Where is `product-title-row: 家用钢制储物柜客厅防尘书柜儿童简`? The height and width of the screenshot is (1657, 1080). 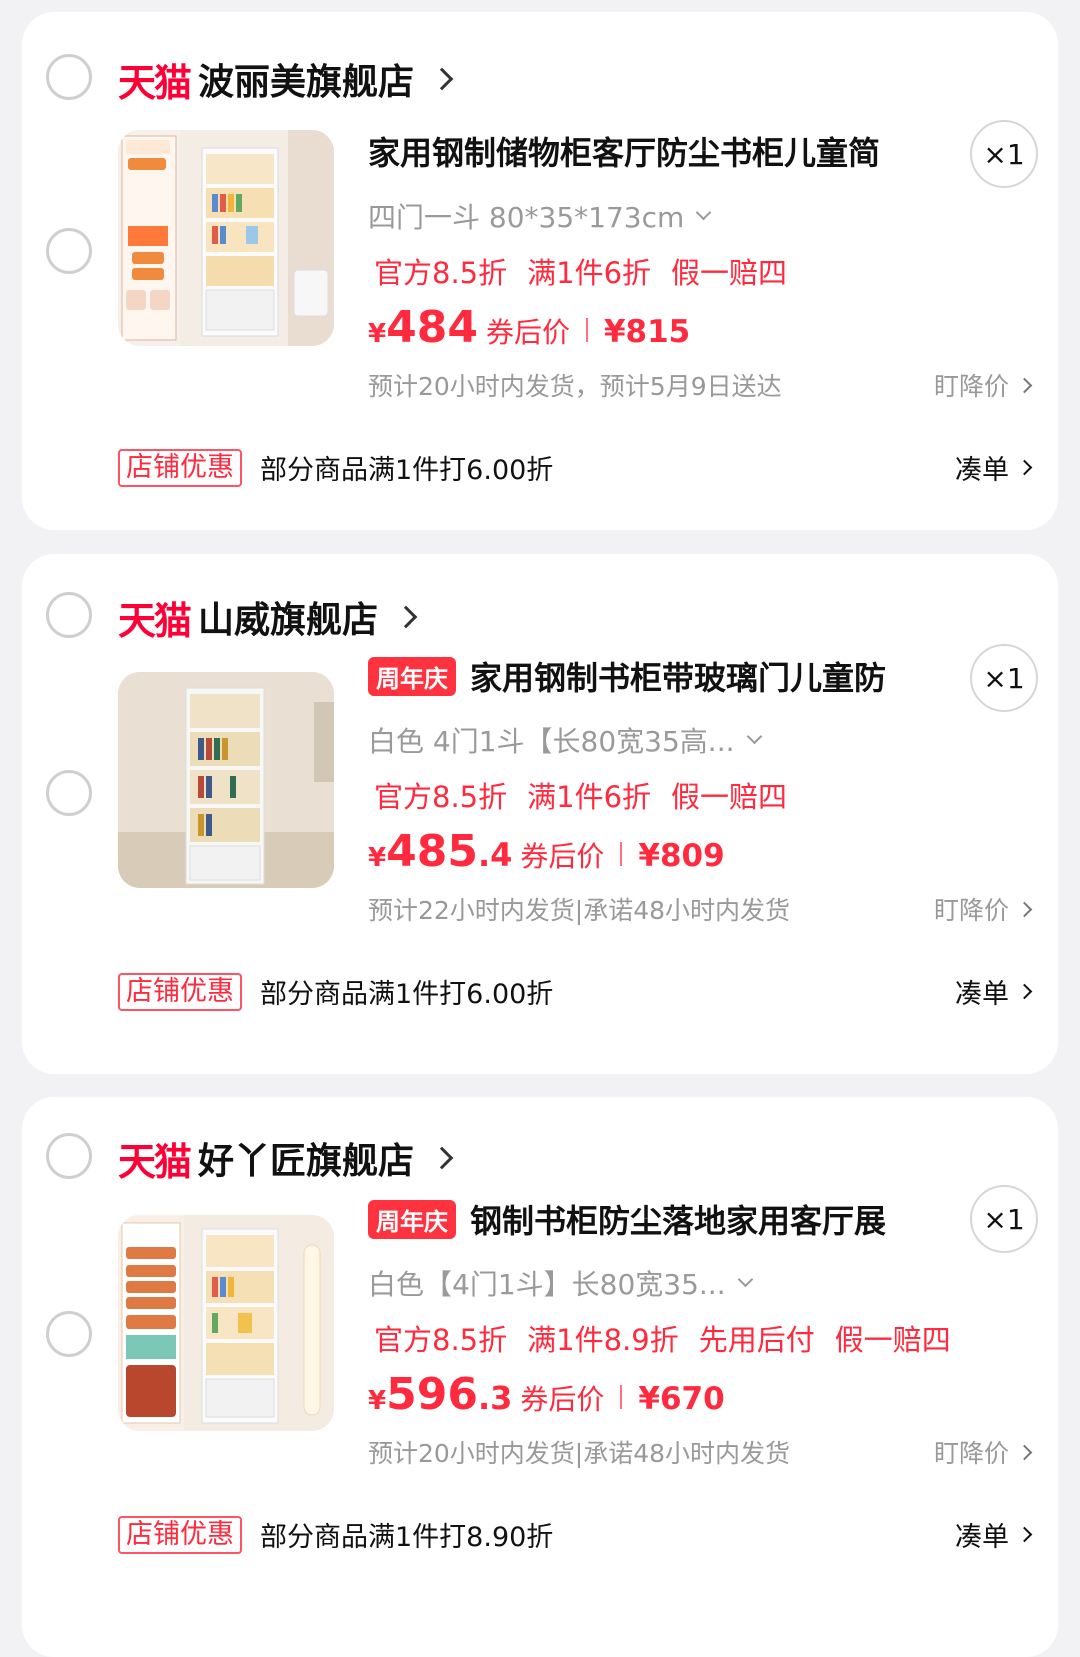 product-title-row: 家用钢制储物柜客厅防尘书柜儿童简 is located at coordinates (643, 151).